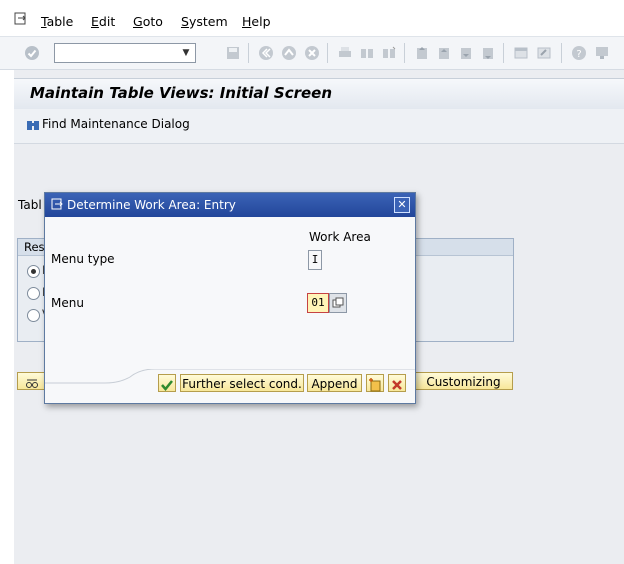 Image resolution: width=624 pixels, height=564 pixels. What do you see at coordinates (466, 53) in the screenshot?
I see `next-page-icon` at bounding box center [466, 53].